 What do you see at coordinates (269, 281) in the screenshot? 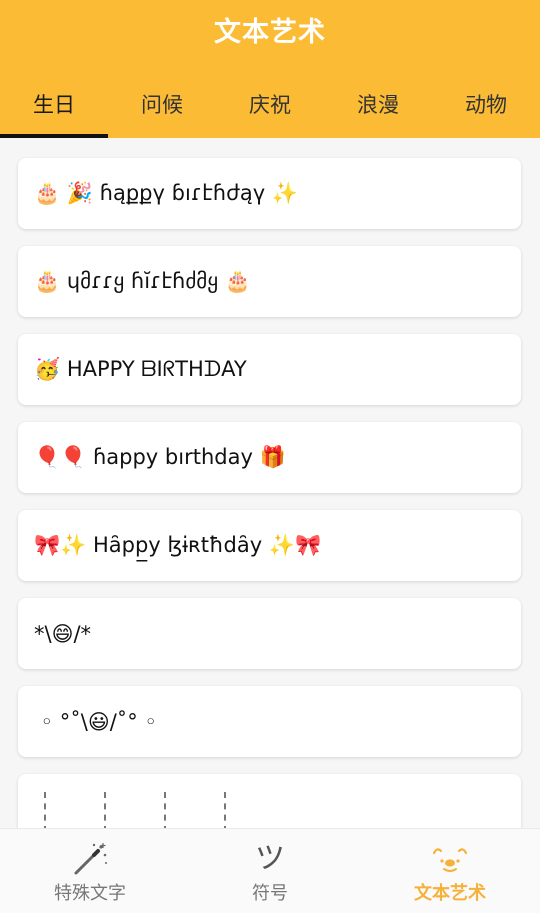
I see `text-art-card: 🎂 ɥმɾɾყ ɦĭɾէɦძმყ 🎂` at bounding box center [269, 281].